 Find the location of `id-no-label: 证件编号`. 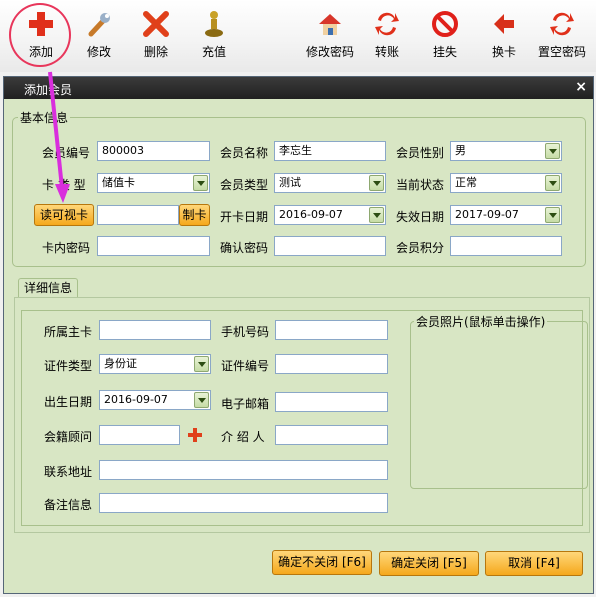

id-no-label: 证件编号 is located at coordinates (245, 366).